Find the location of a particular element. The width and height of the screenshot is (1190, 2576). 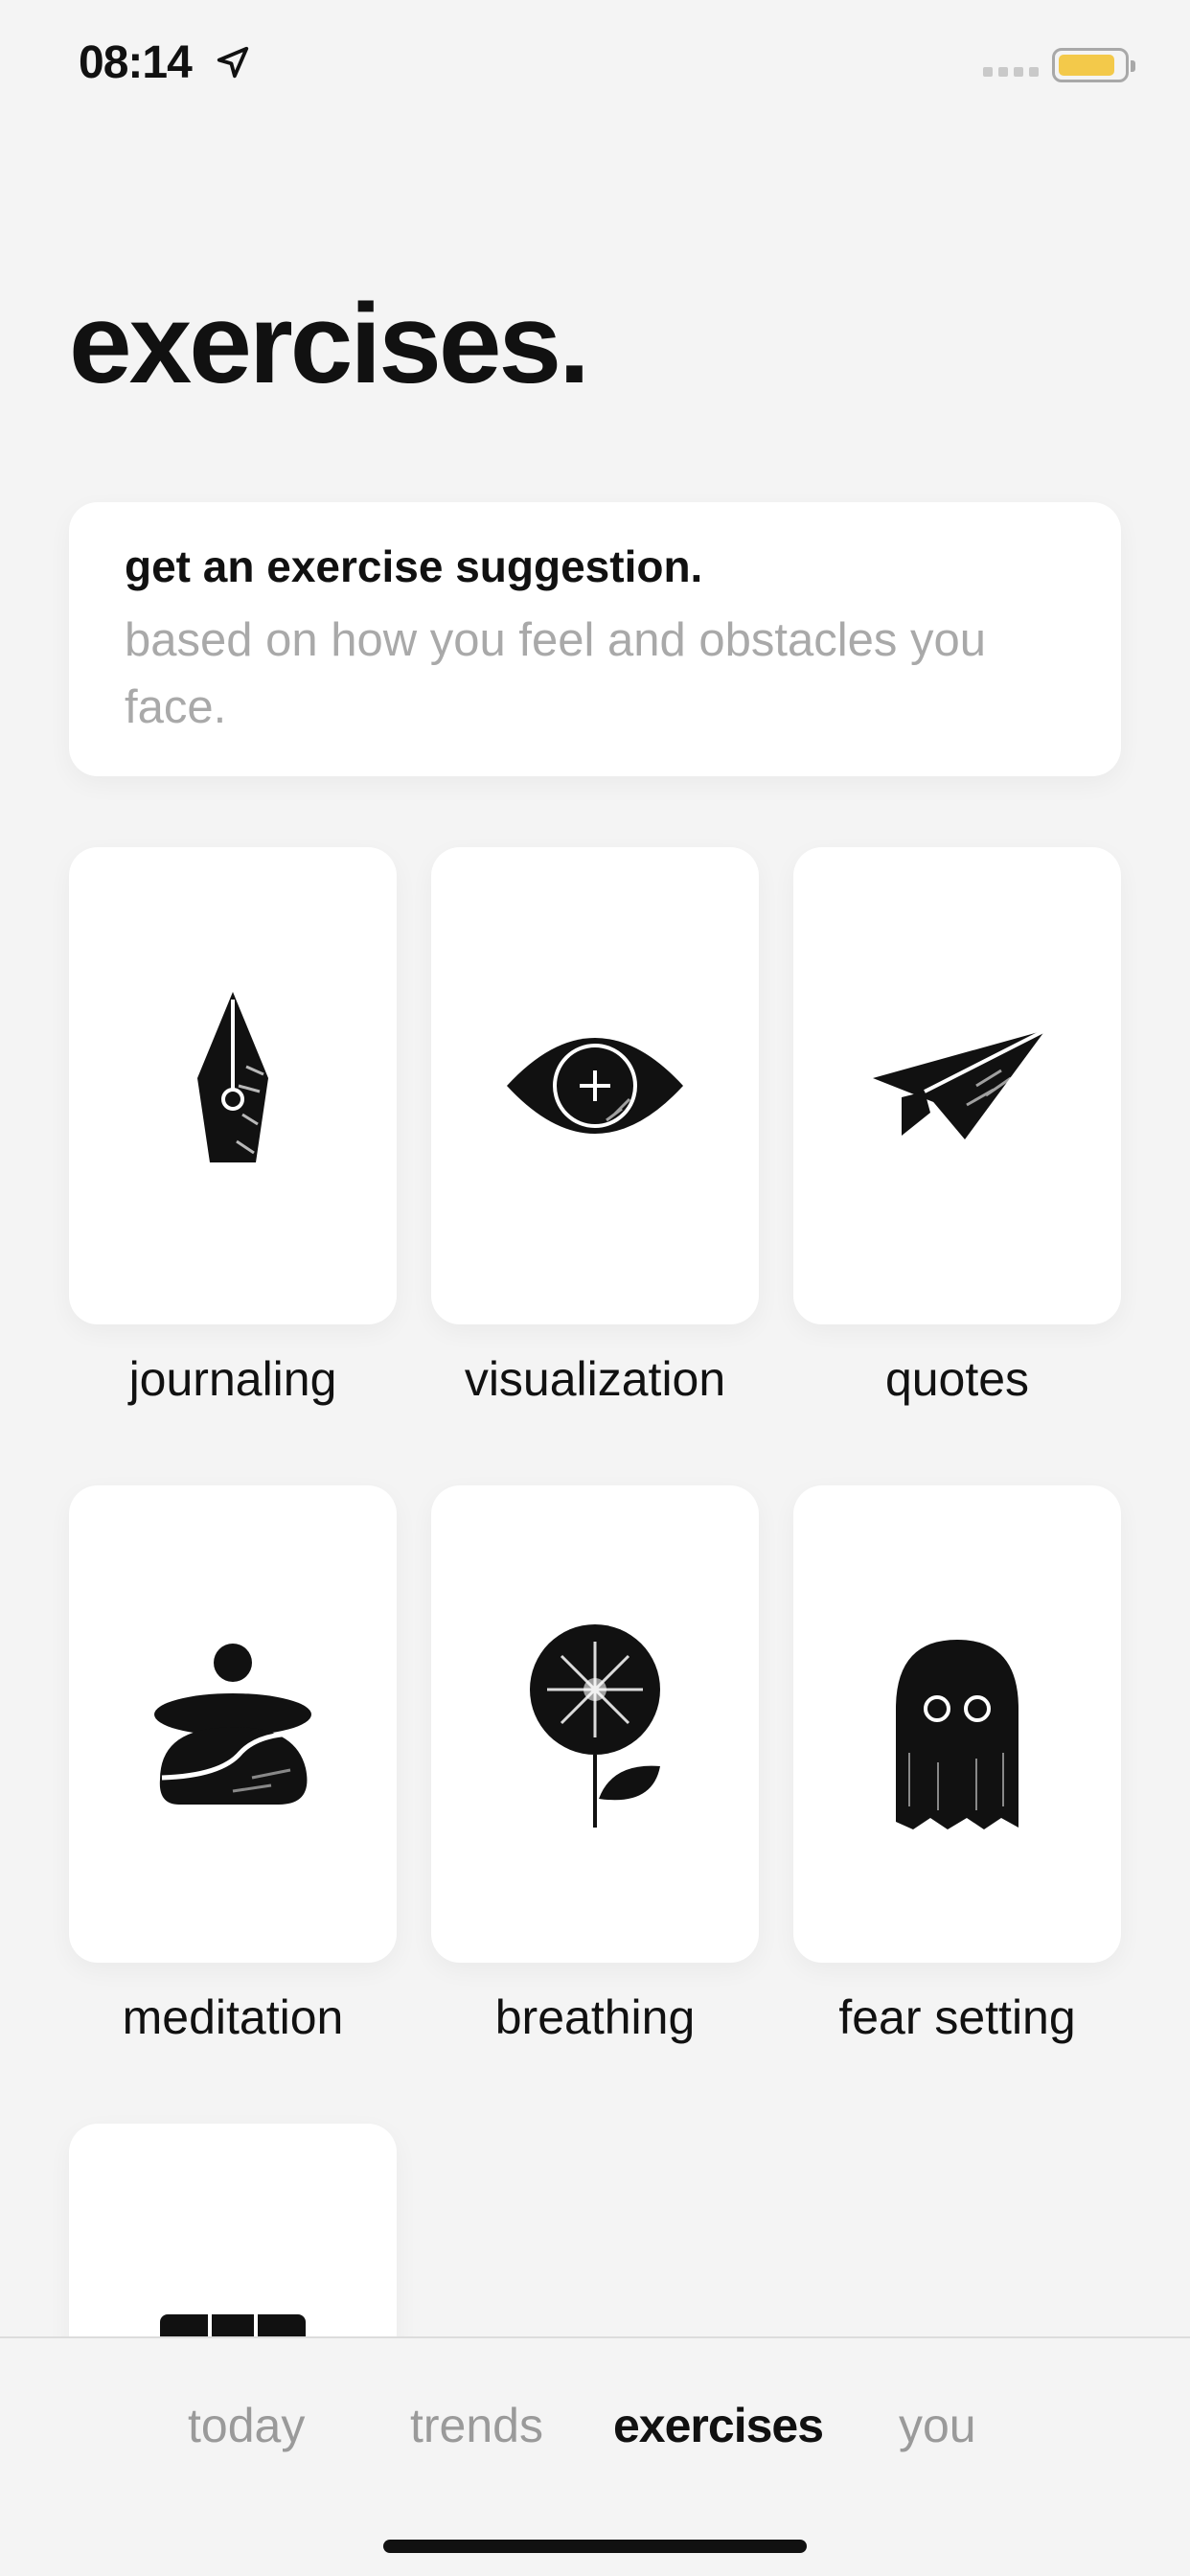

tile-label-fear-setting: fear setting is located at coordinates (957, 2017).